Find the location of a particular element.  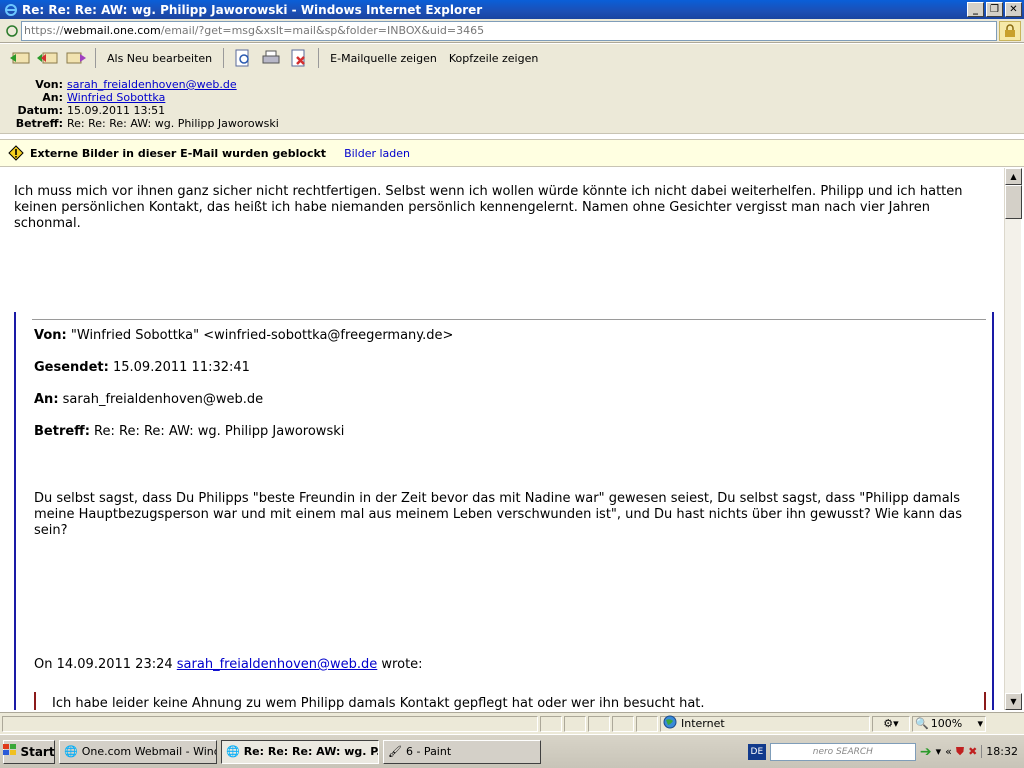

warning-icon is located at coordinates (16, 153).